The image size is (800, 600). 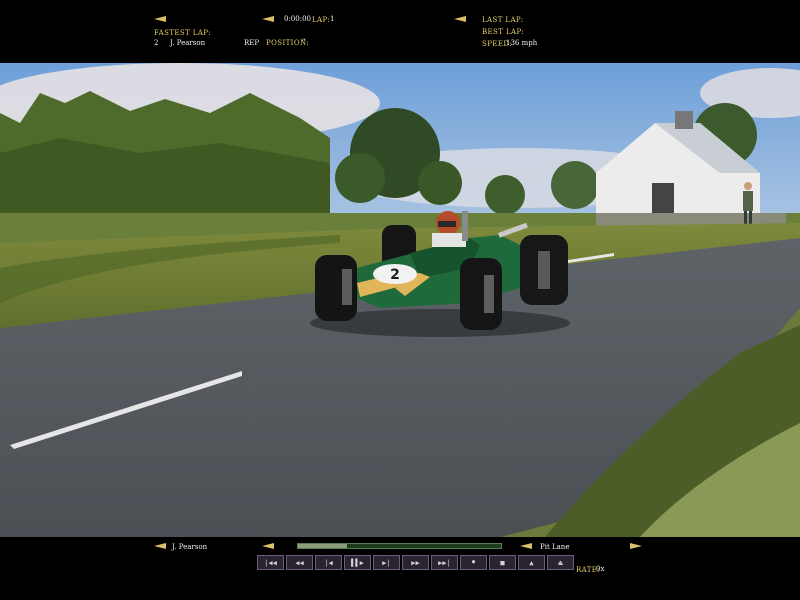 I want to click on fastest-lap-label: Fastest Lap:, so click(x=182, y=33).